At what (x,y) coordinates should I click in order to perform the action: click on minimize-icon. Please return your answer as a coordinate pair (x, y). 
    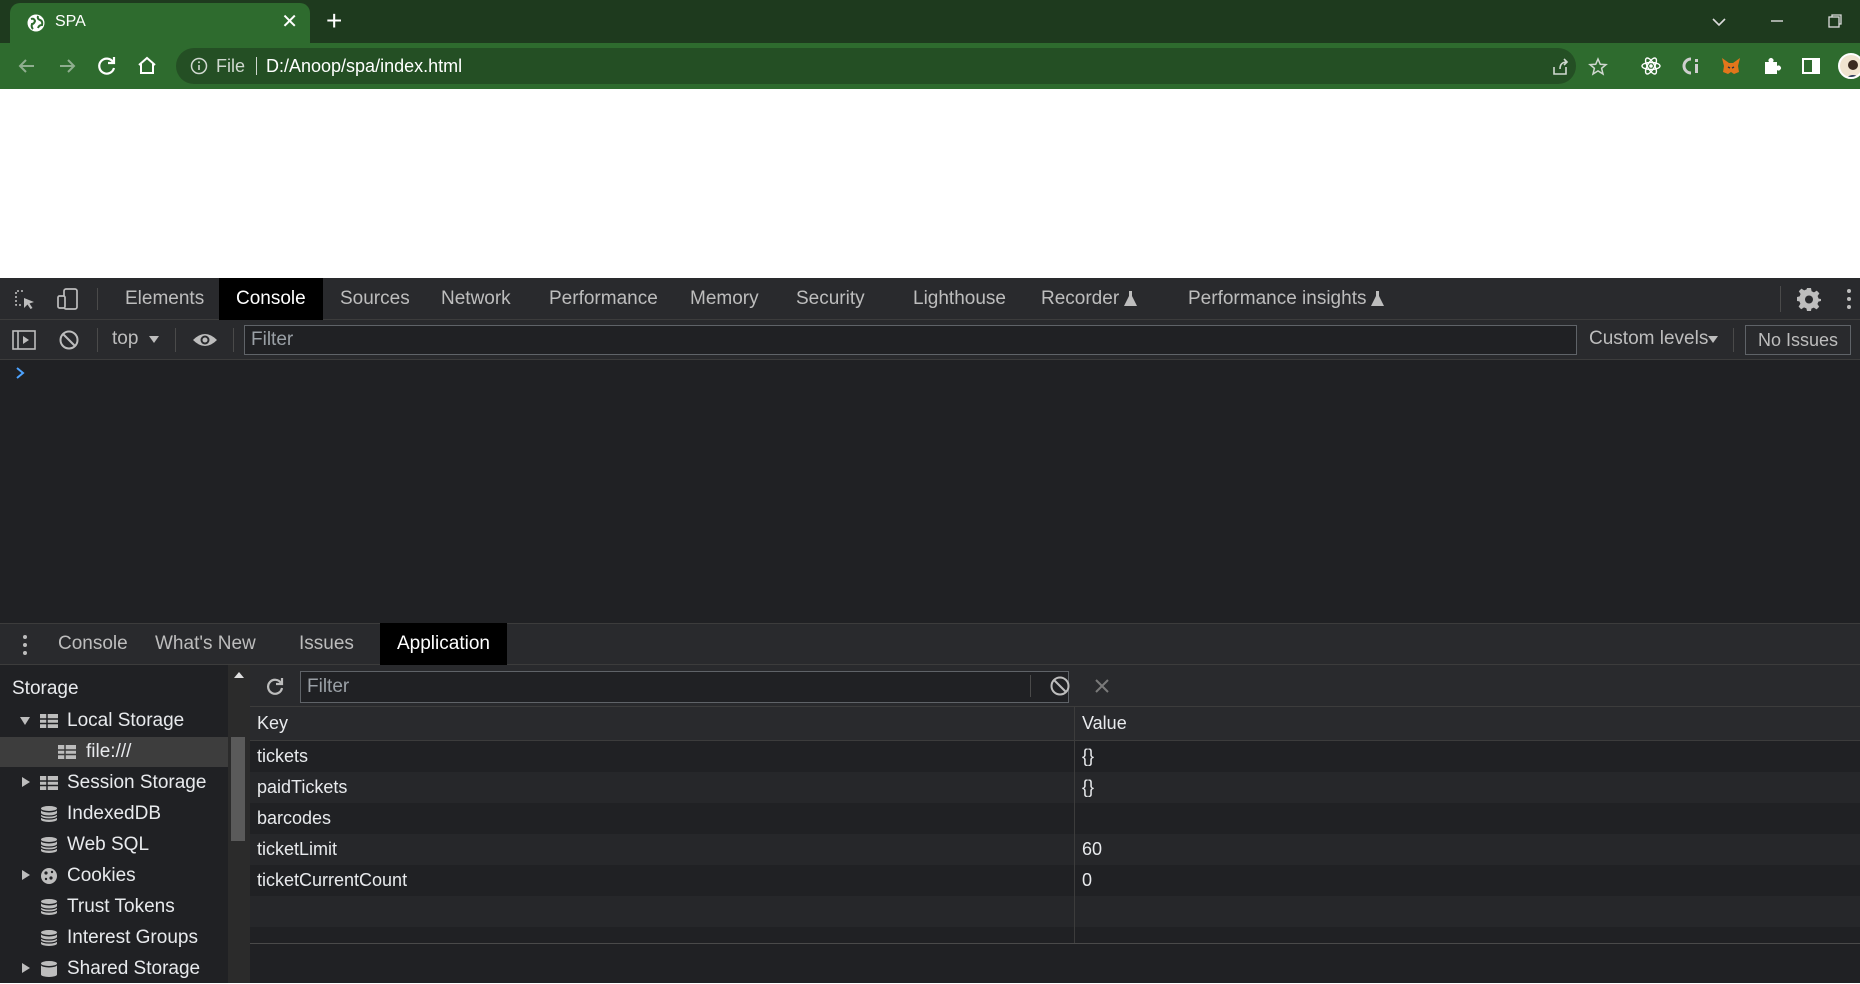
    Looking at the image, I should click on (1777, 21).